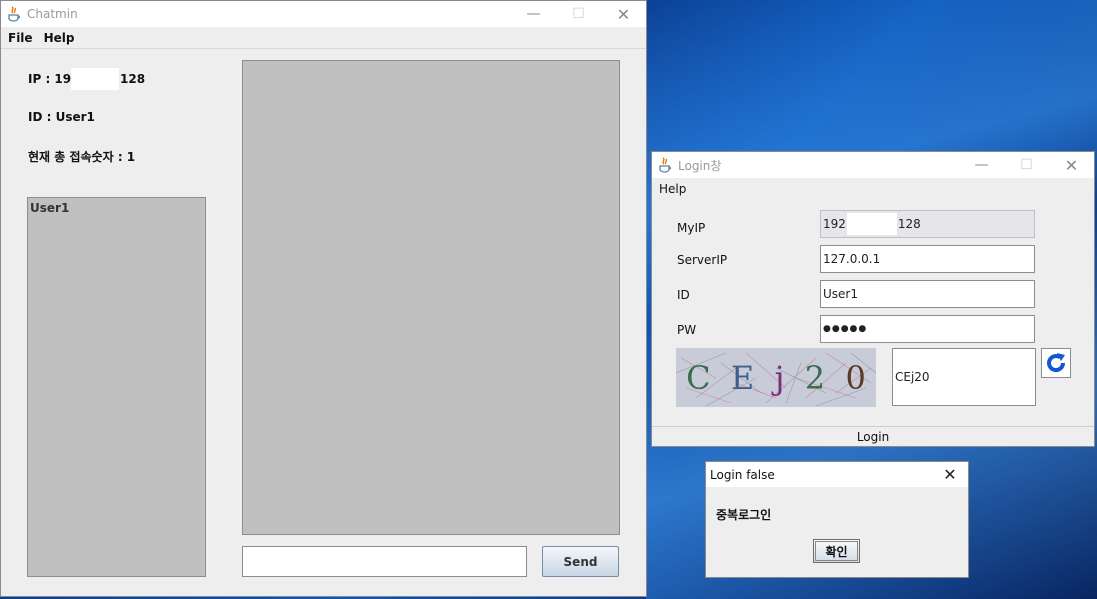  What do you see at coordinates (834, 224) in the screenshot?
I see `myip-prefix: 192` at bounding box center [834, 224].